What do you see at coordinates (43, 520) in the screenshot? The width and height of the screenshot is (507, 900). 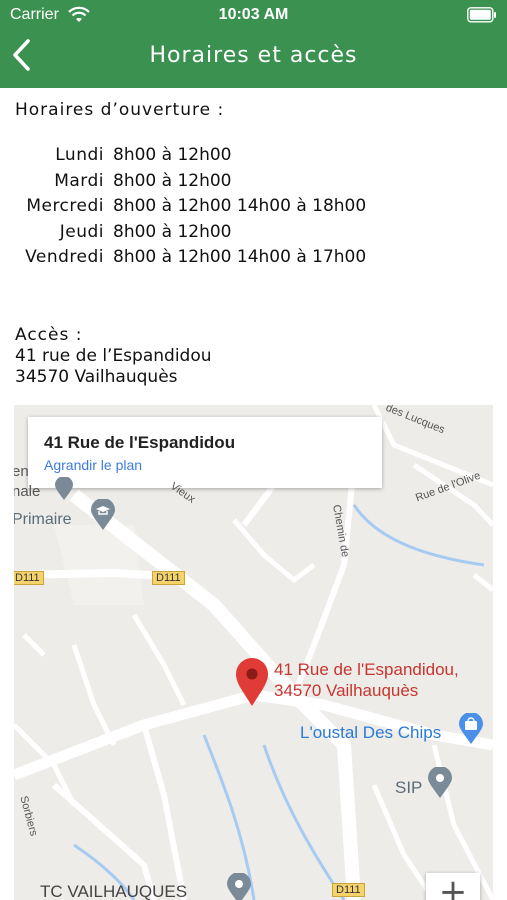 I see `poi-primaire-label: Primaire` at bounding box center [43, 520].